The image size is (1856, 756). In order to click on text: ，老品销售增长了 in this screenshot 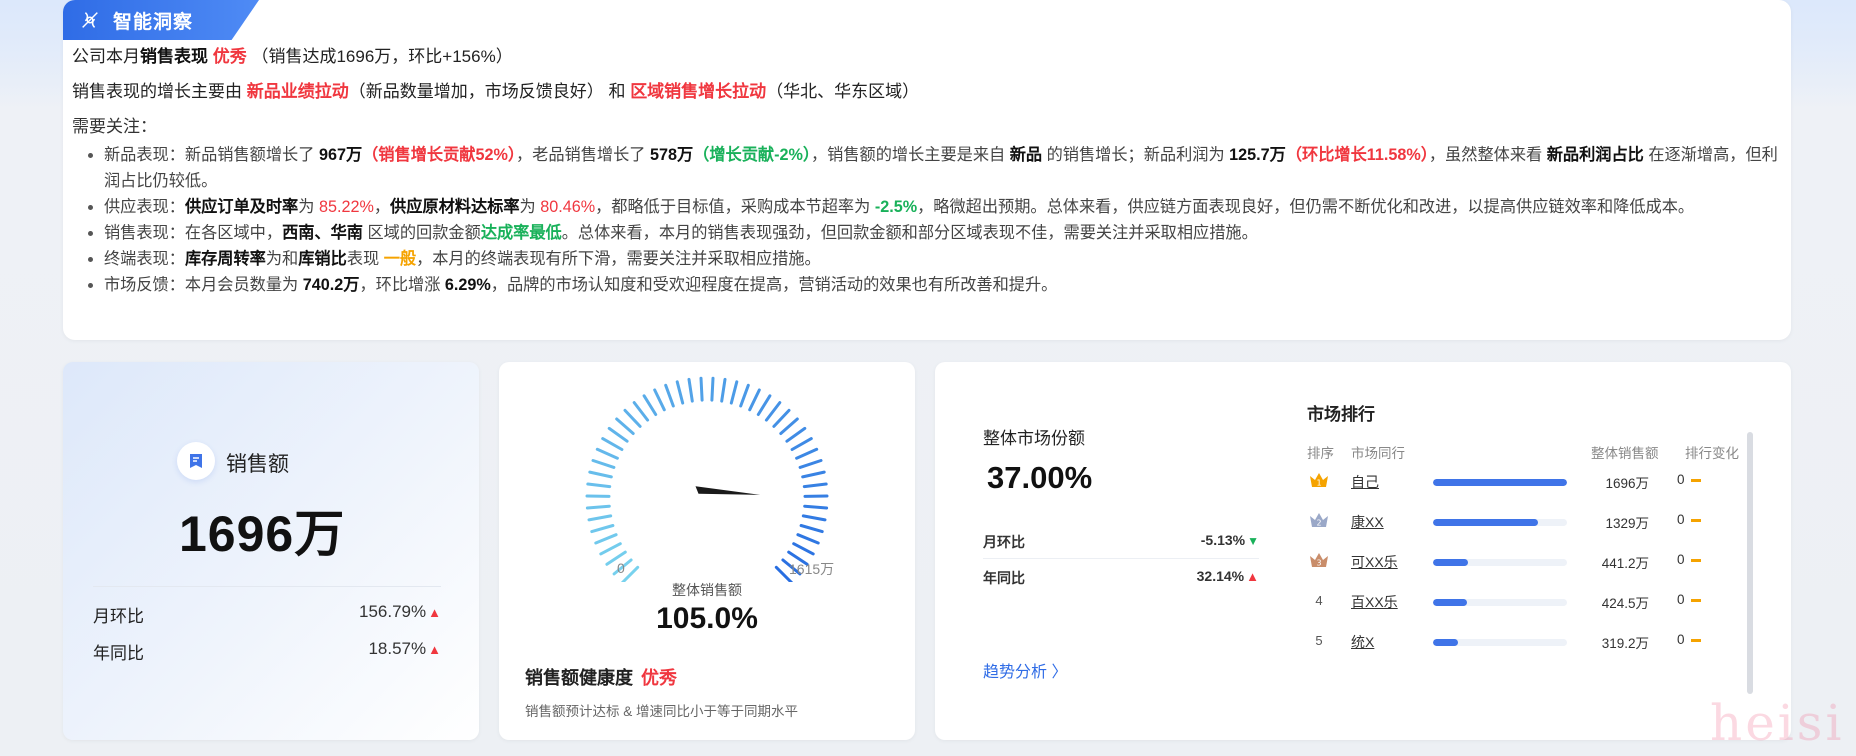, I will do `click(582, 155)`.